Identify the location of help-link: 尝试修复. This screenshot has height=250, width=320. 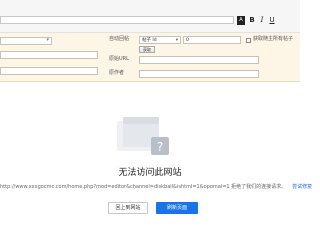
(302, 187).